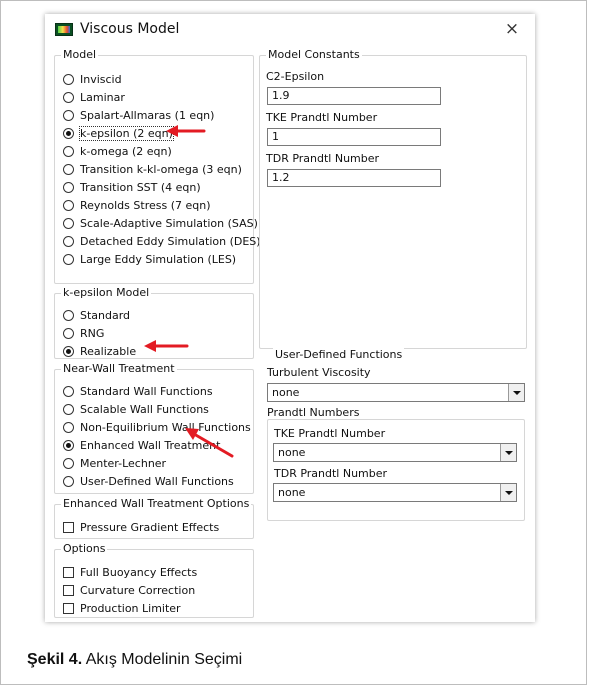  I want to click on arrow-realizable, so click(166, 346).